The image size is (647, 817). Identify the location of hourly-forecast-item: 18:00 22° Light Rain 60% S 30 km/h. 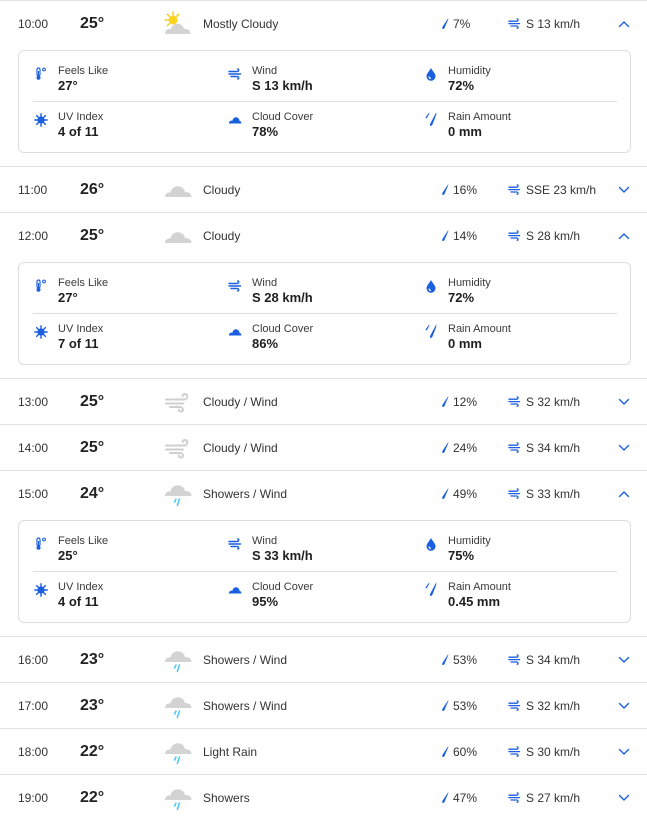
(323, 752).